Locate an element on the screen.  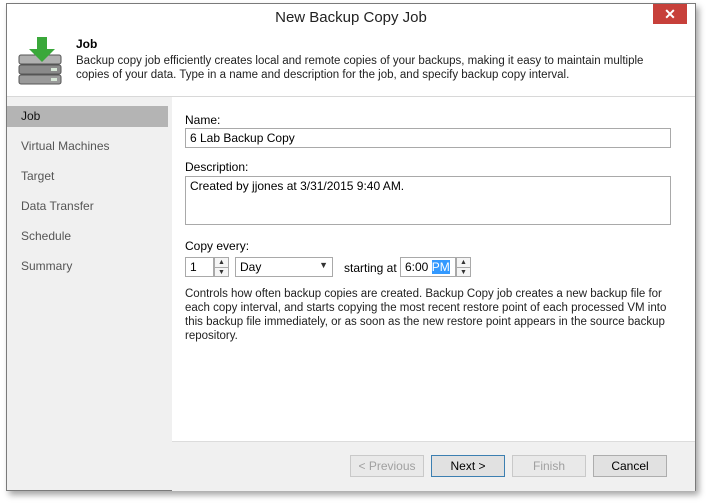
interval-stepper: ▲ ▼ is located at coordinates (221, 267).